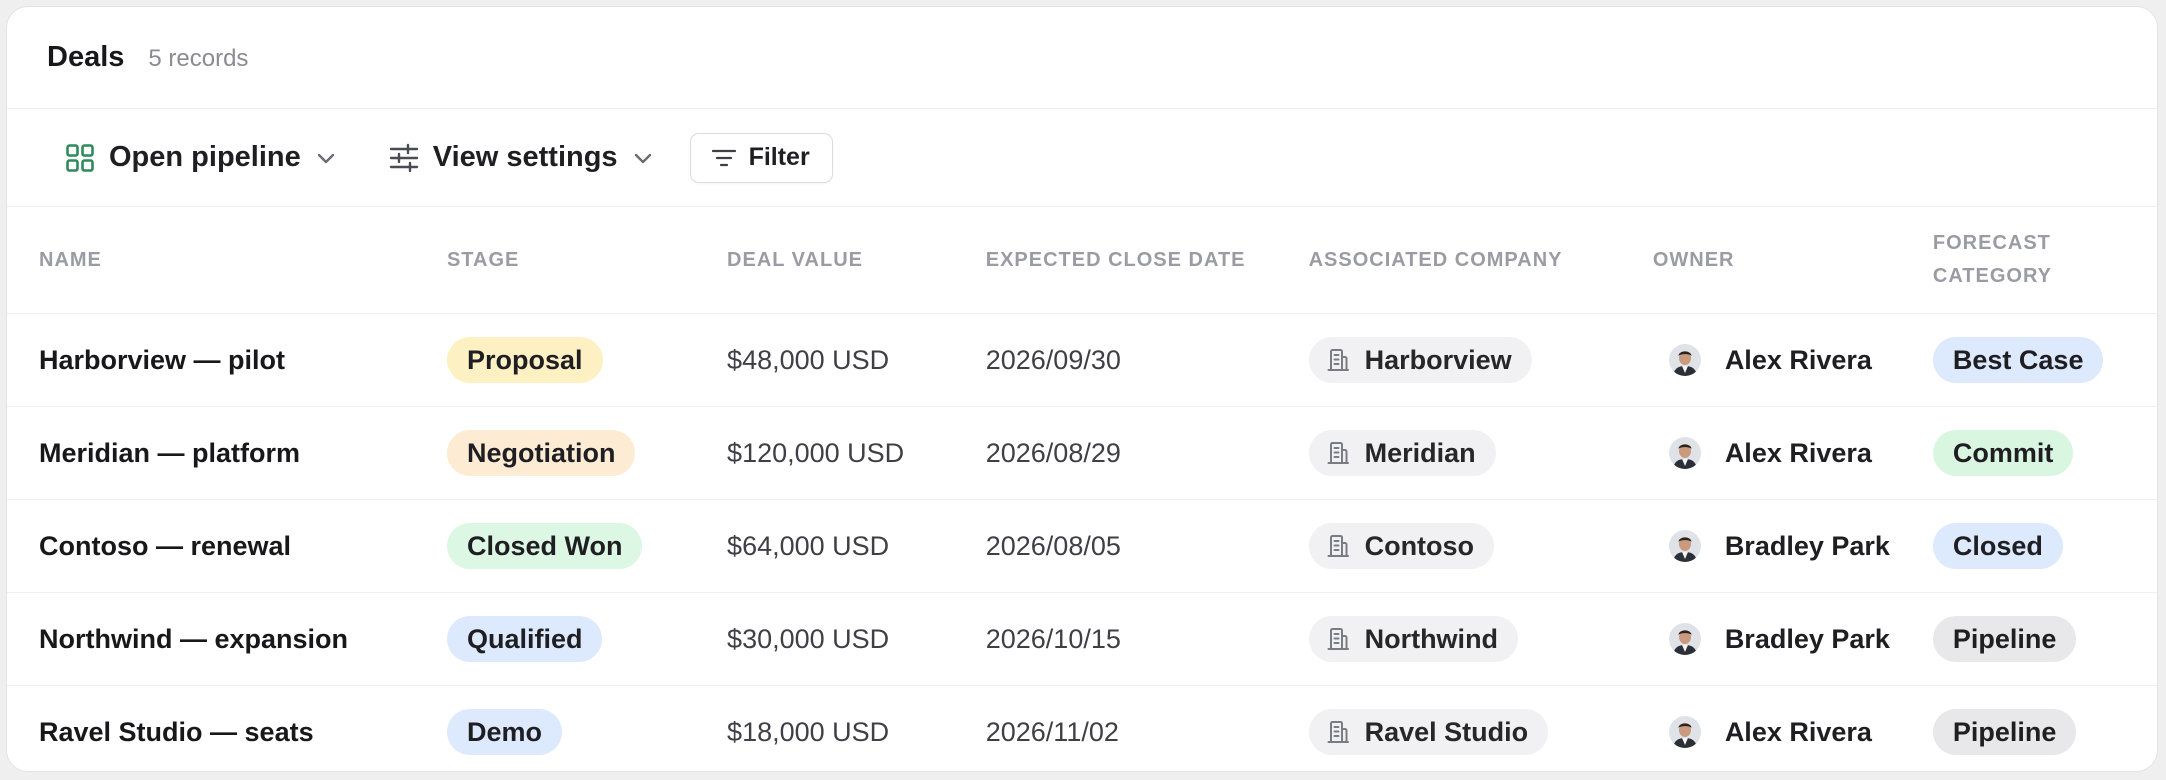 The width and height of the screenshot is (2166, 780). I want to click on company-cell: Northwind, so click(1480, 639).